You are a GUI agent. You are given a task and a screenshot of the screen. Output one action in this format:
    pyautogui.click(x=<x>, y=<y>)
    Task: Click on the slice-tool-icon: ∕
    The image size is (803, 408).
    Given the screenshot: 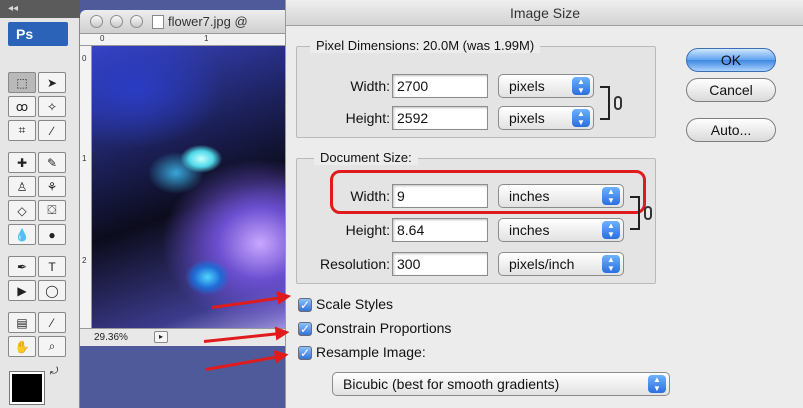 What is the action you would take?
    pyautogui.click(x=52, y=130)
    